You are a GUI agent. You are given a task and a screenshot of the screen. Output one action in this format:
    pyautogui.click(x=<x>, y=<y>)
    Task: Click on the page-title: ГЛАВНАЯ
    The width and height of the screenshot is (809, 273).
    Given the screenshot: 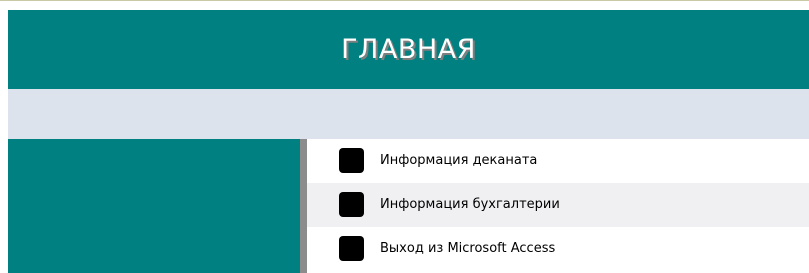 What is the action you would take?
    pyautogui.click(x=408, y=49)
    